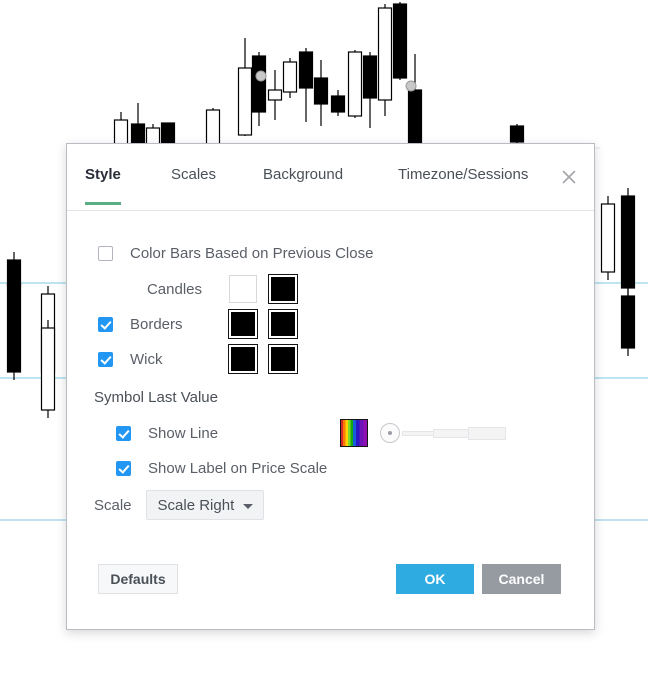  I want to click on color-bars-row: Color Bars Based on Previous Close, so click(235, 253).